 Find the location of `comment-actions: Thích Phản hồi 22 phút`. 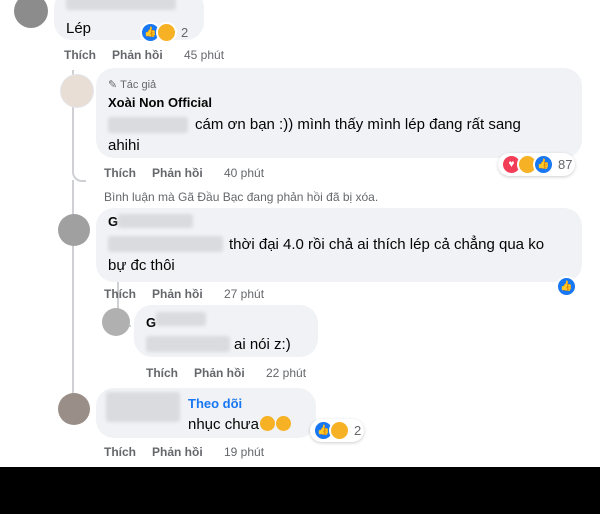

comment-actions: Thích Phản hồi 22 phút is located at coordinates (246, 374).